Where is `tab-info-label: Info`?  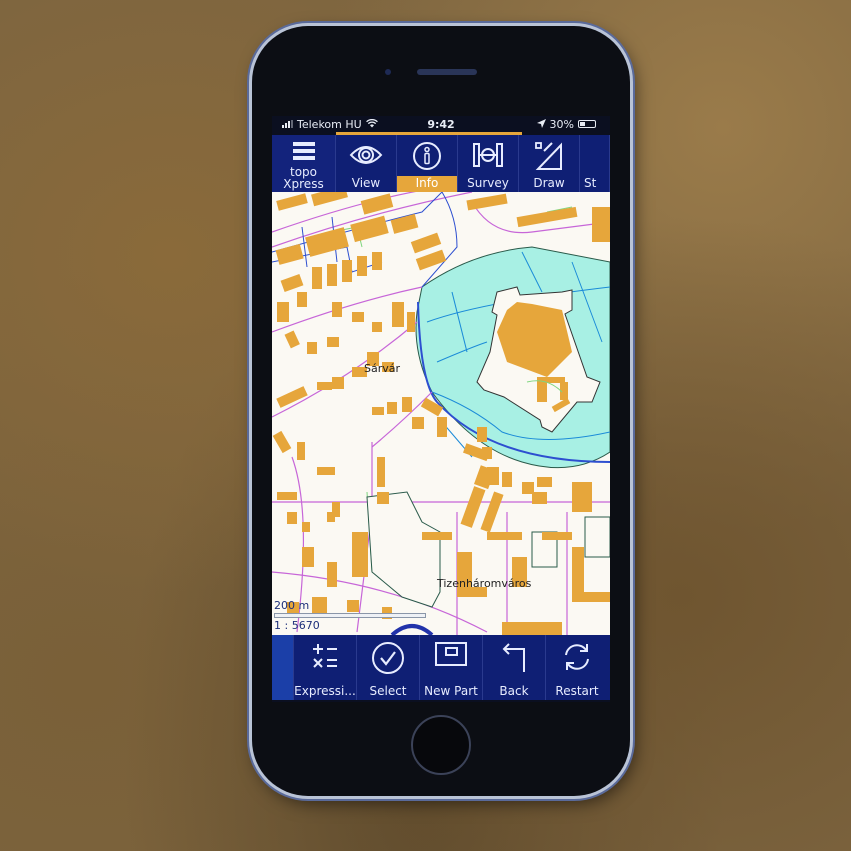 tab-info-label: Info is located at coordinates (427, 184).